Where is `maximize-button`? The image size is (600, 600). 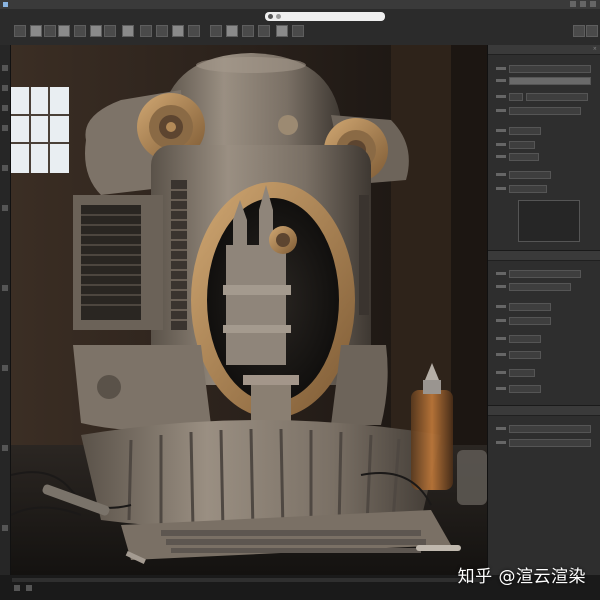
maximize-button is located at coordinates (583, 4).